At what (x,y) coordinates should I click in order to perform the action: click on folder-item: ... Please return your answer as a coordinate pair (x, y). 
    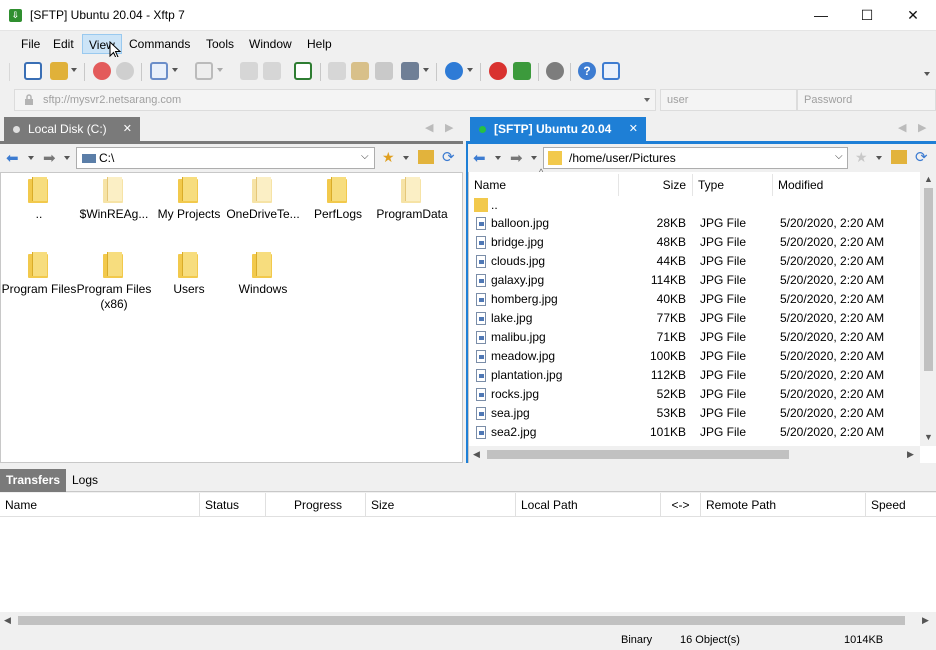
    Looking at the image, I should click on (39, 199).